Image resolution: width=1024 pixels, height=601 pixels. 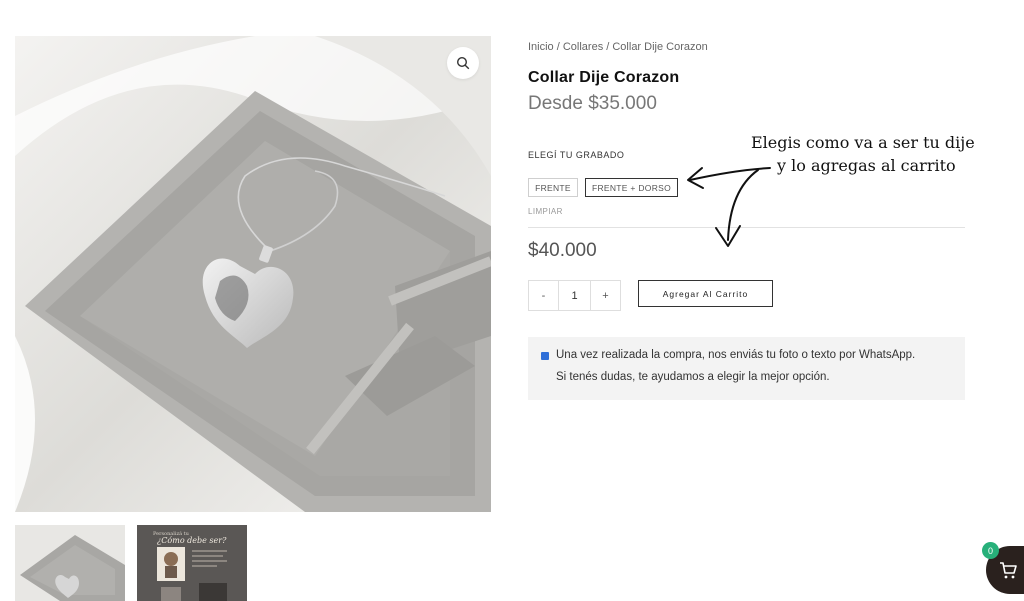 I want to click on zoom-icon, so click(x=463, y=63).